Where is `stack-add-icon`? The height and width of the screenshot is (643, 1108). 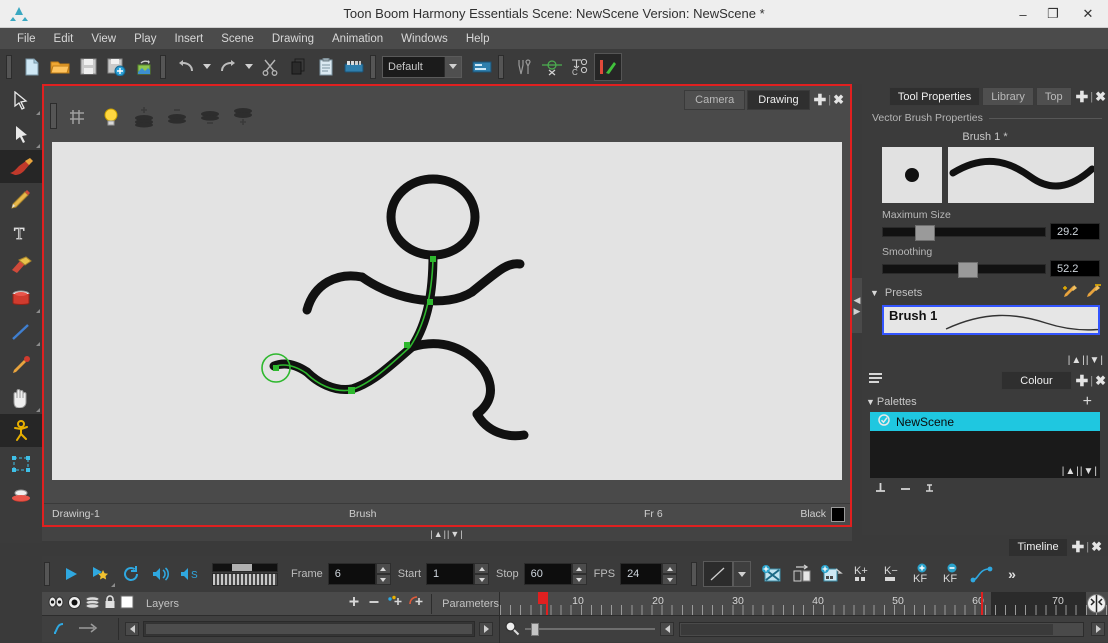 stack-add-icon is located at coordinates (243, 117).